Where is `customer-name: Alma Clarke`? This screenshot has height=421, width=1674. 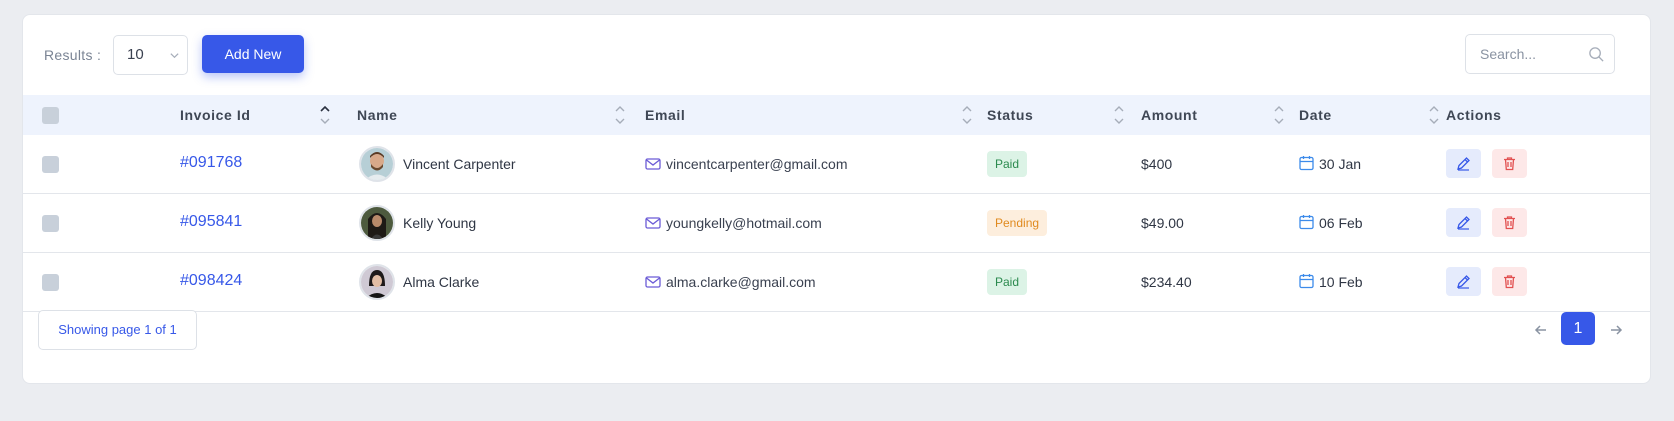
customer-name: Alma Clarke is located at coordinates (441, 282).